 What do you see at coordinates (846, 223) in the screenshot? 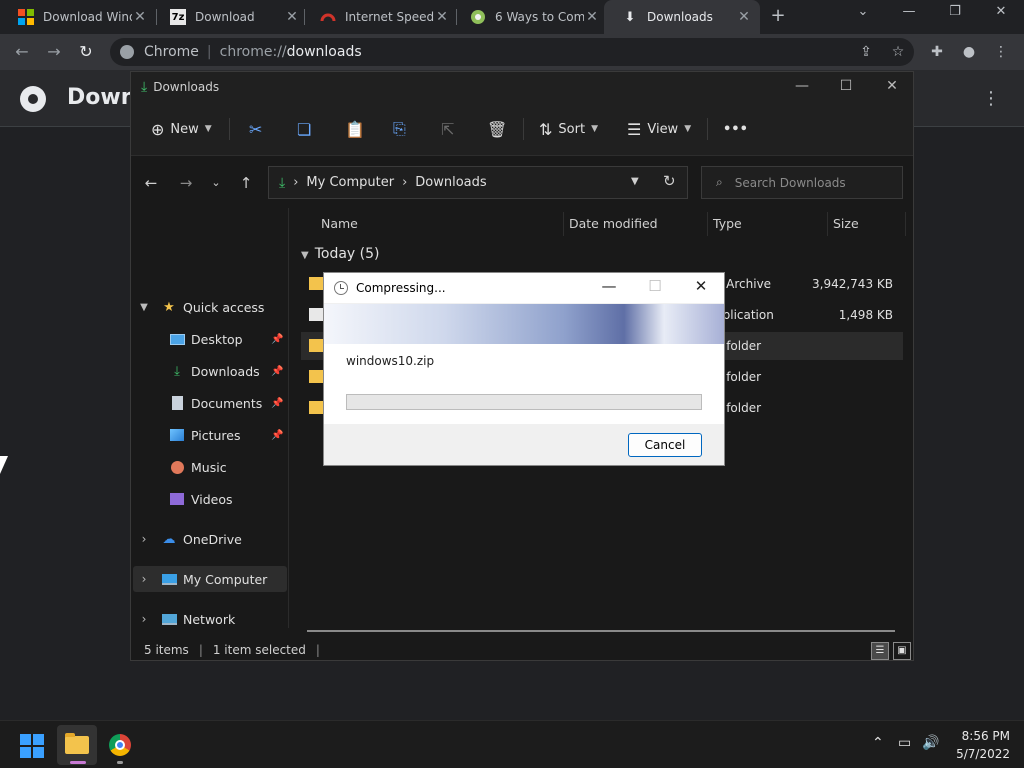
I see `column-header-size: Size` at bounding box center [846, 223].